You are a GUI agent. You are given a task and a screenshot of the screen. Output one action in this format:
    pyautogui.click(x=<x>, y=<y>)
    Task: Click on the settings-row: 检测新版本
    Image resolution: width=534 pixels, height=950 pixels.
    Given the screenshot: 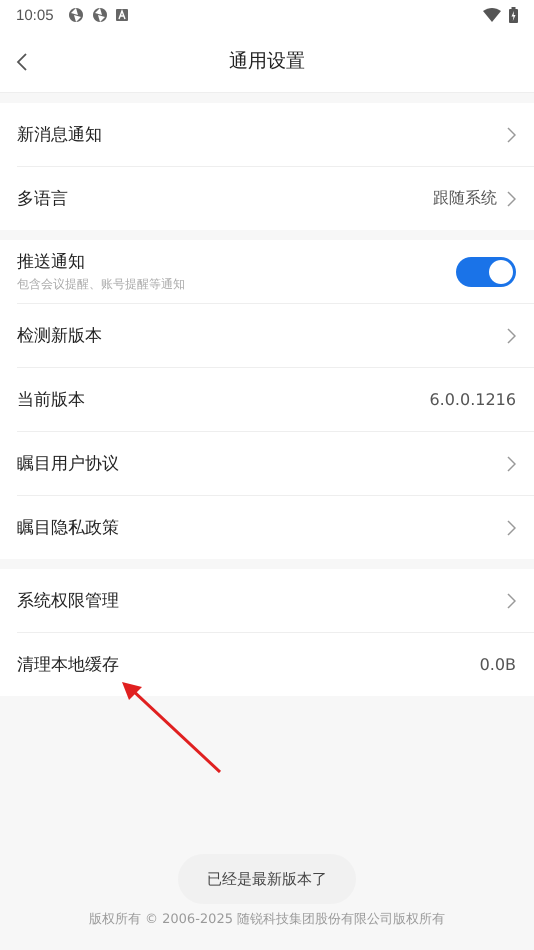 What is the action you would take?
    pyautogui.click(x=275, y=336)
    